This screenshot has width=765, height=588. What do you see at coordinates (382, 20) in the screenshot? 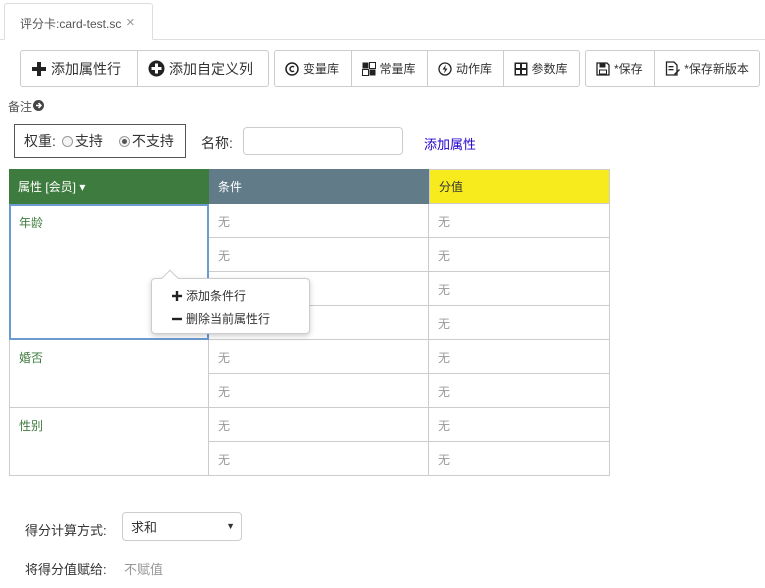
I see `tab-bar: 评分卡:card-test.sc ×` at bounding box center [382, 20].